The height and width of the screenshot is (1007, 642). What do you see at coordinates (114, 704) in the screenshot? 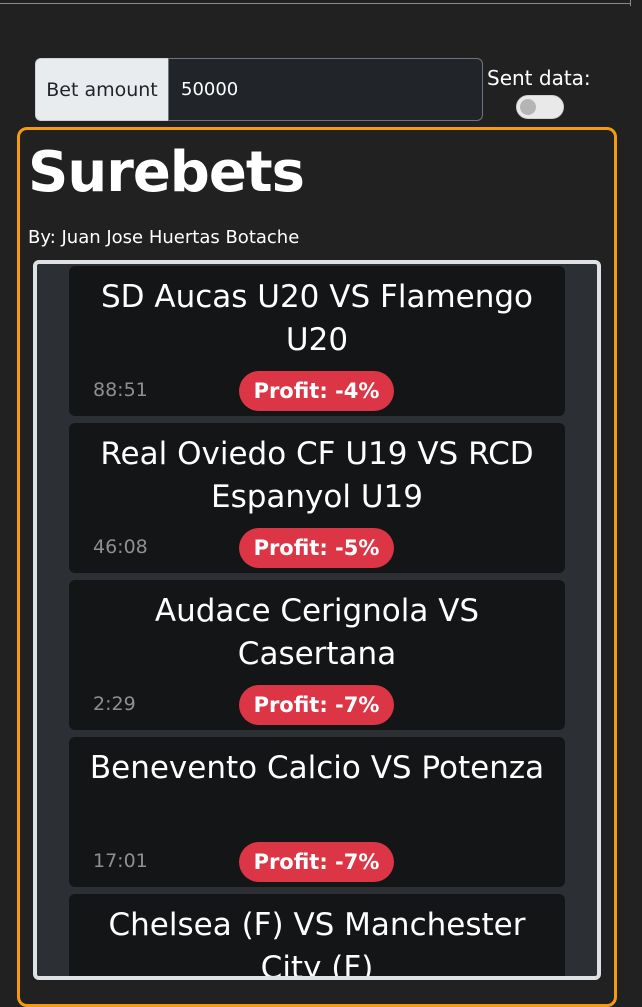
I see `match-time: 2:29` at bounding box center [114, 704].